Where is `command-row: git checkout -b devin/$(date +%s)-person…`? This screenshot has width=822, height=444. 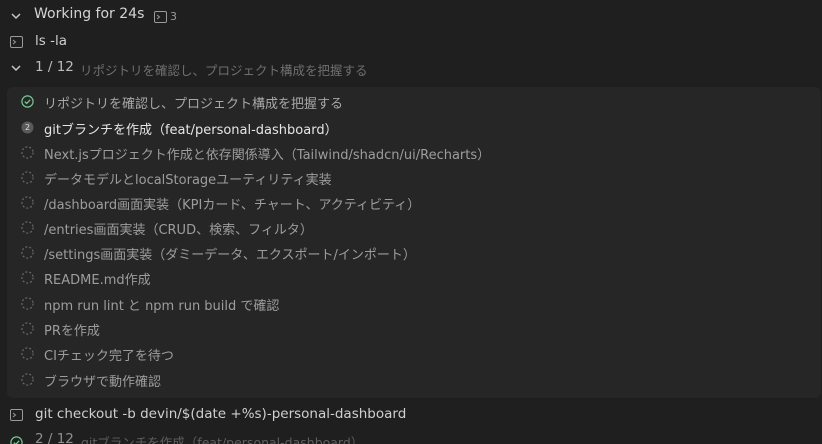 command-row: git checkout -b devin/$(date +%s)-person… is located at coordinates (411, 415).